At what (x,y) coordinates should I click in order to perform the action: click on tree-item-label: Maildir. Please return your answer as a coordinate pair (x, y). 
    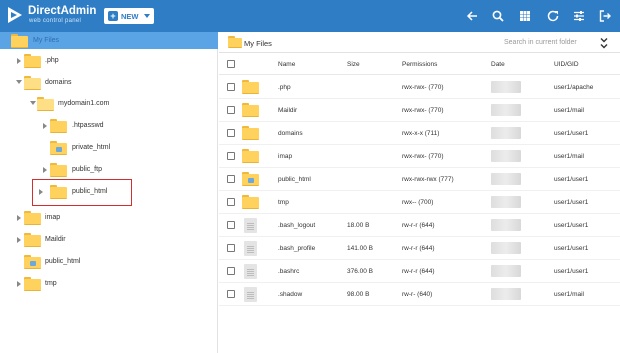
    Looking at the image, I should click on (55, 239).